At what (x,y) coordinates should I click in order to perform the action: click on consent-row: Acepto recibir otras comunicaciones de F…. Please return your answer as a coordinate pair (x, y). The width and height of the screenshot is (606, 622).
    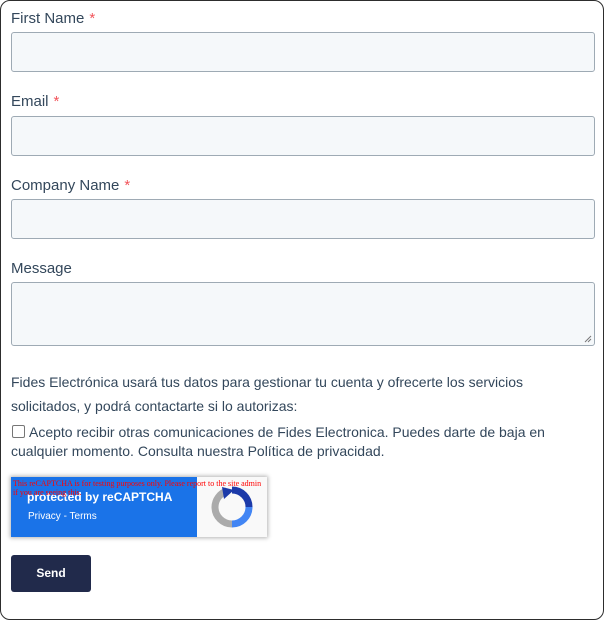
    Looking at the image, I should click on (301, 442).